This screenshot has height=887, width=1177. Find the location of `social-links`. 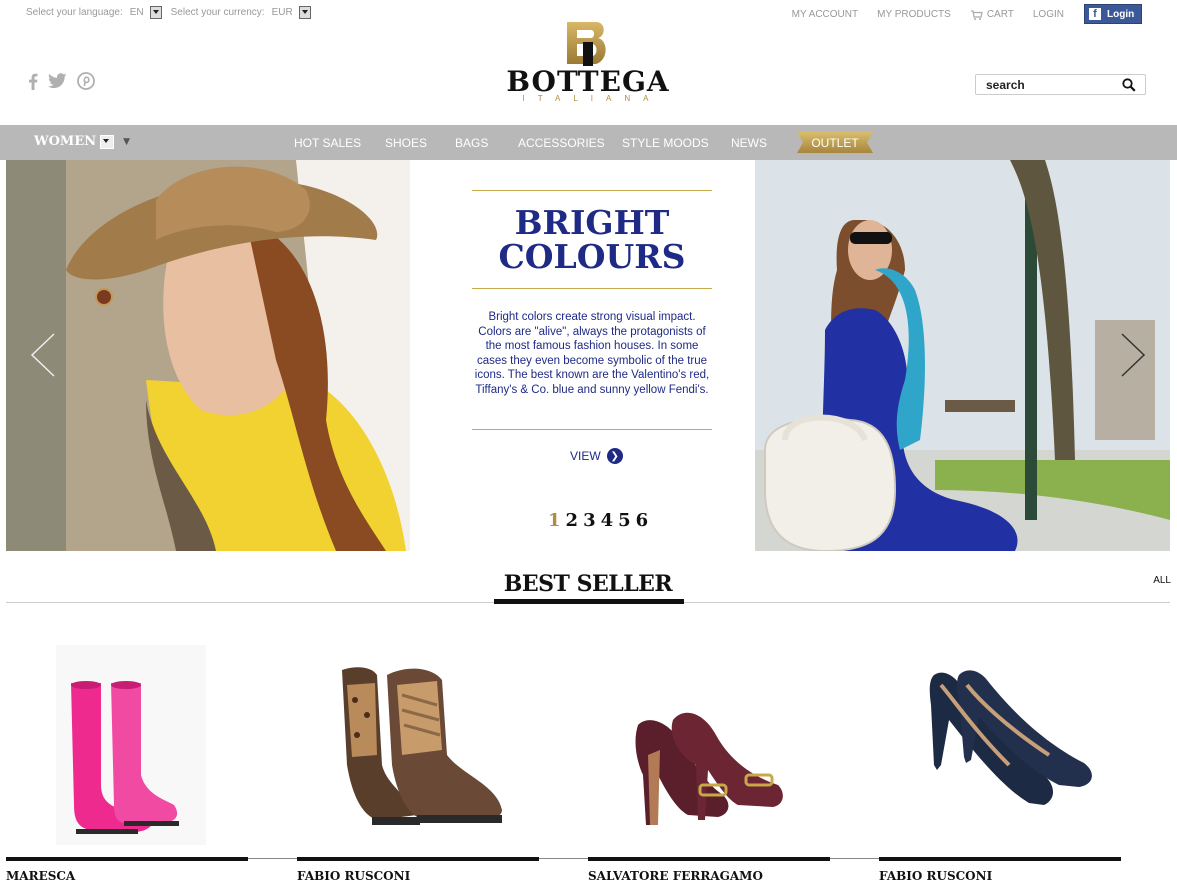

social-links is located at coordinates (66, 81).